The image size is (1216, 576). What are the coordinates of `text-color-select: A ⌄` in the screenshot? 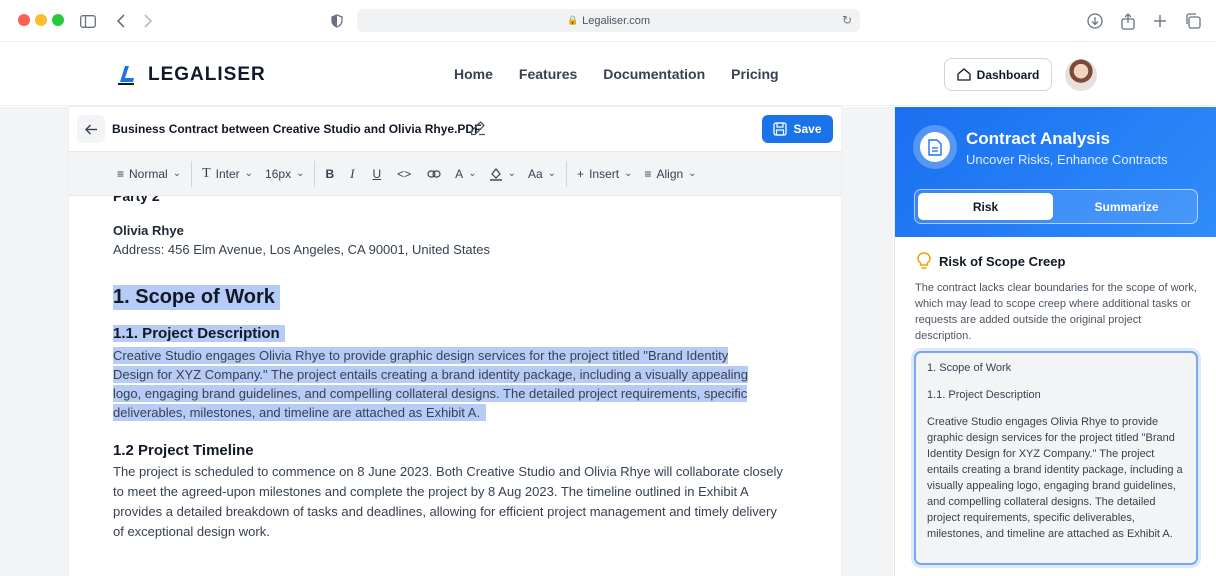 It's located at (465, 173).